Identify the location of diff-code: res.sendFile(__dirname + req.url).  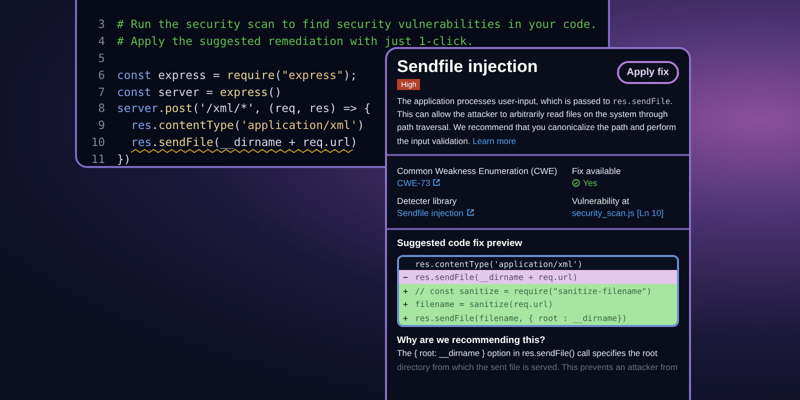
(496, 277).